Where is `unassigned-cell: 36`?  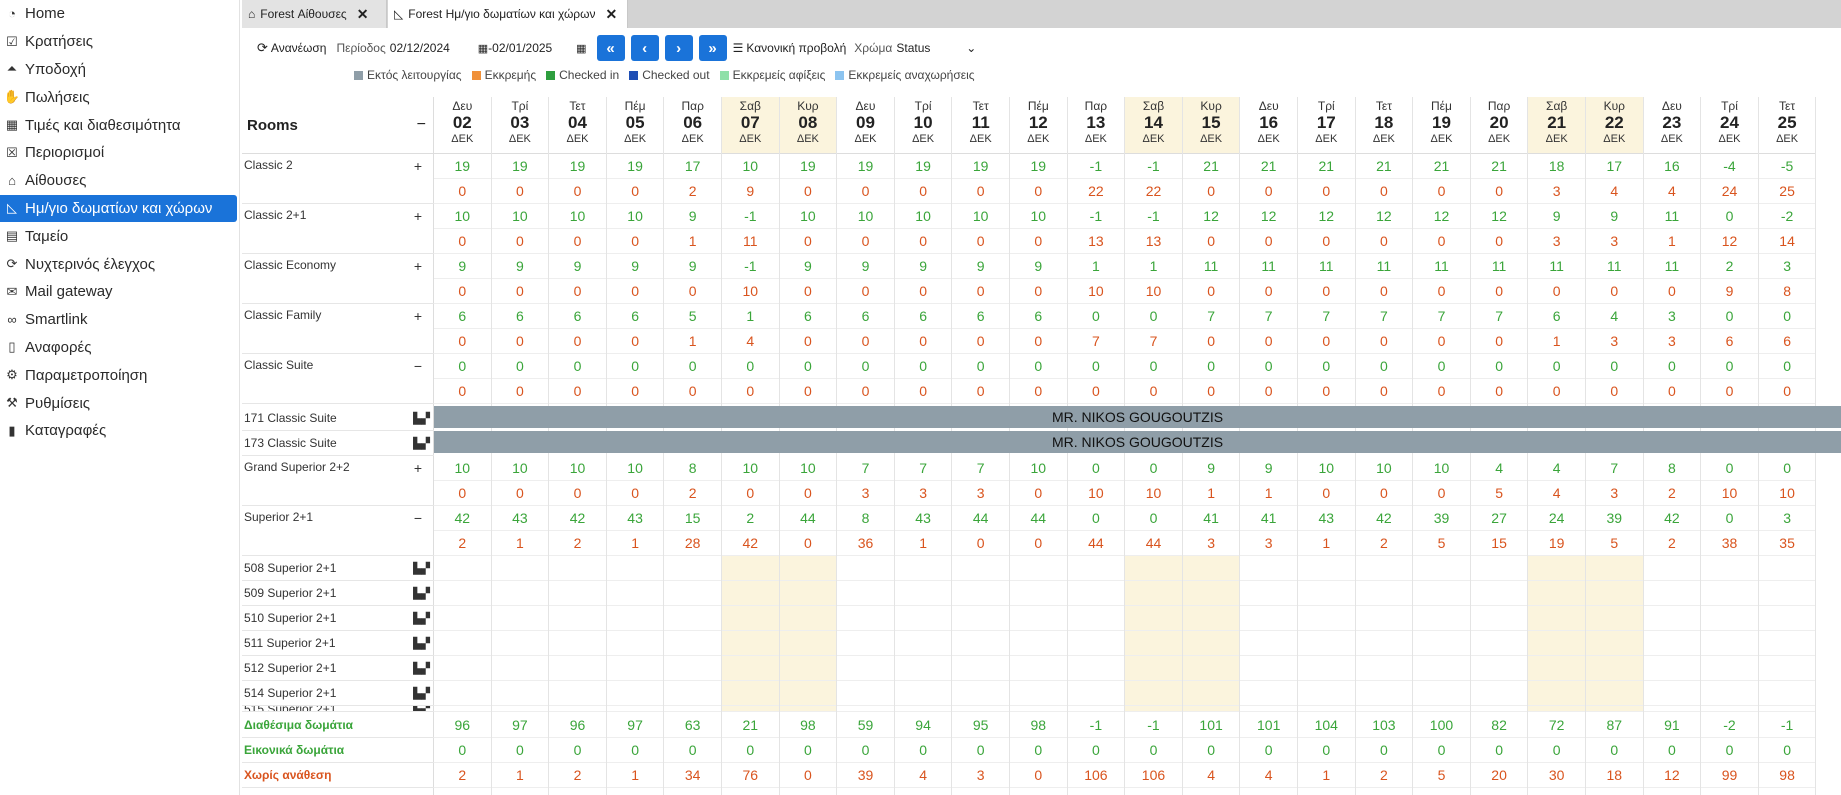 unassigned-cell: 36 is located at coordinates (865, 543).